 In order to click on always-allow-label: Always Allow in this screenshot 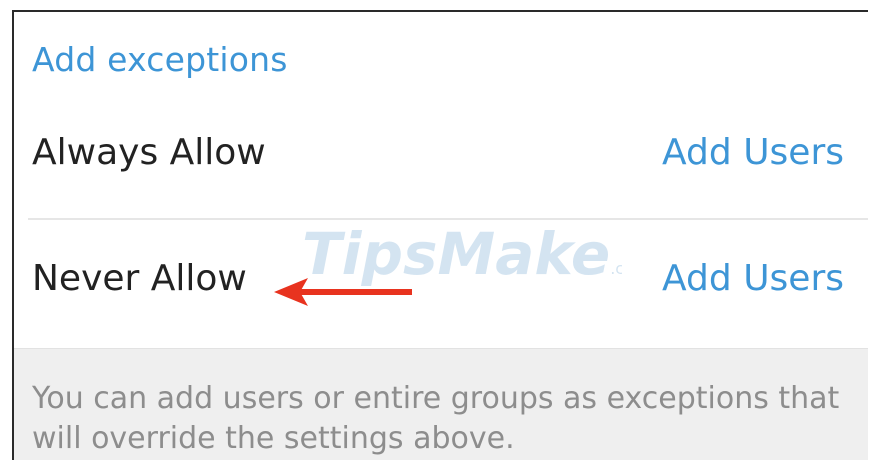, I will do `click(149, 152)`.